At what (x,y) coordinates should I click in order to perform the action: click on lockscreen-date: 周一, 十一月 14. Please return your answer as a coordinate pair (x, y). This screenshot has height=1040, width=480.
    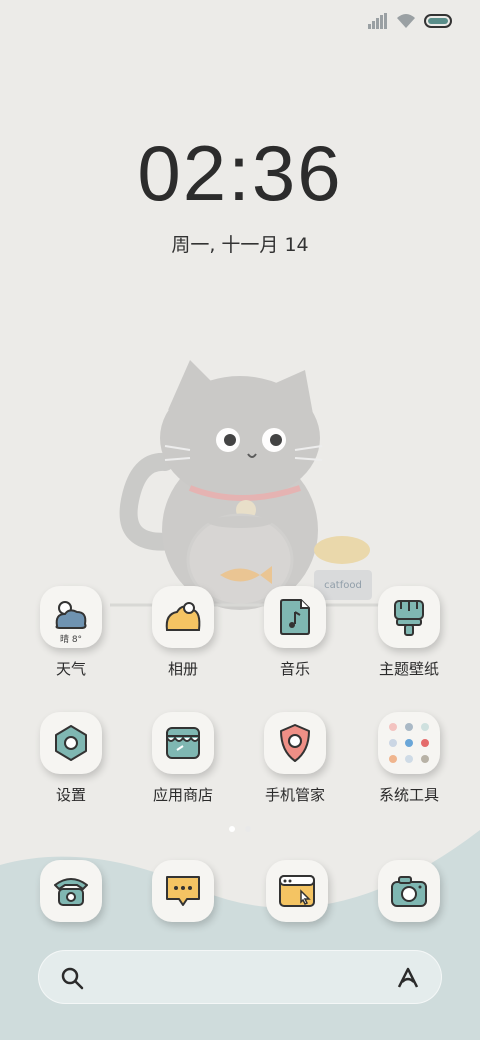
    Looking at the image, I should click on (240, 245).